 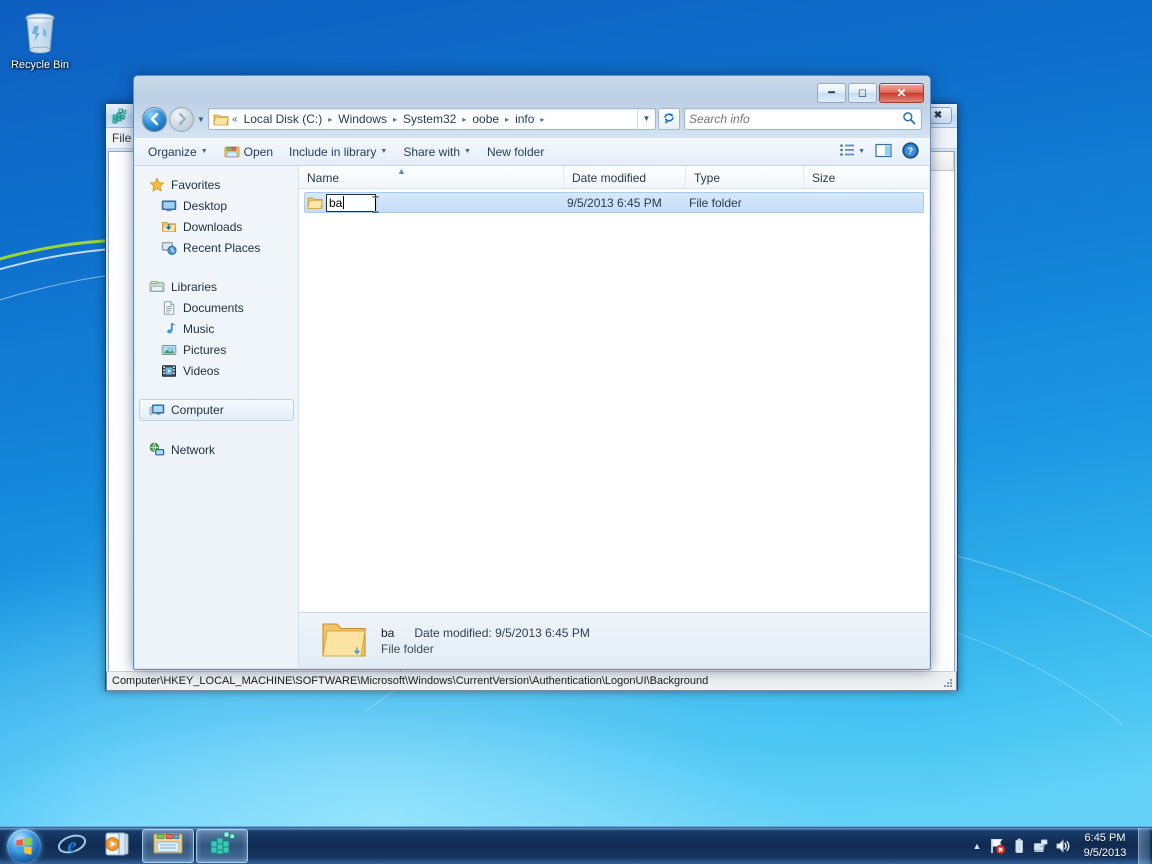 What do you see at coordinates (1105, 846) in the screenshot?
I see `clock: 6:45 PM 9/5/2013` at bounding box center [1105, 846].